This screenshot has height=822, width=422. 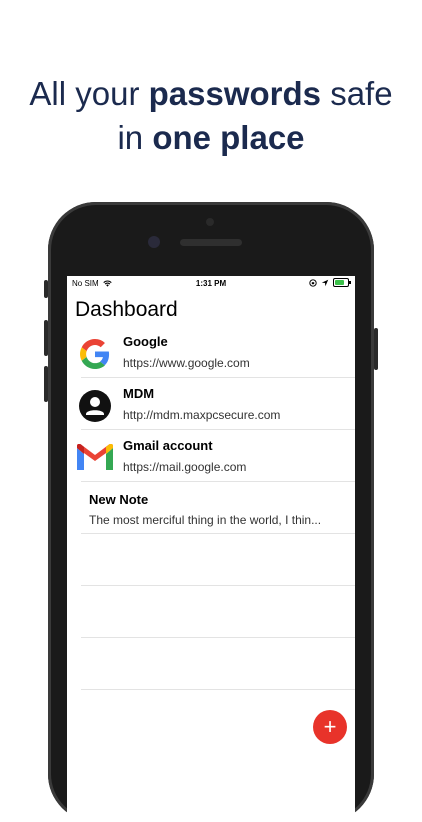 What do you see at coordinates (126, 309) in the screenshot?
I see `page-title: Dashboard` at bounding box center [126, 309].